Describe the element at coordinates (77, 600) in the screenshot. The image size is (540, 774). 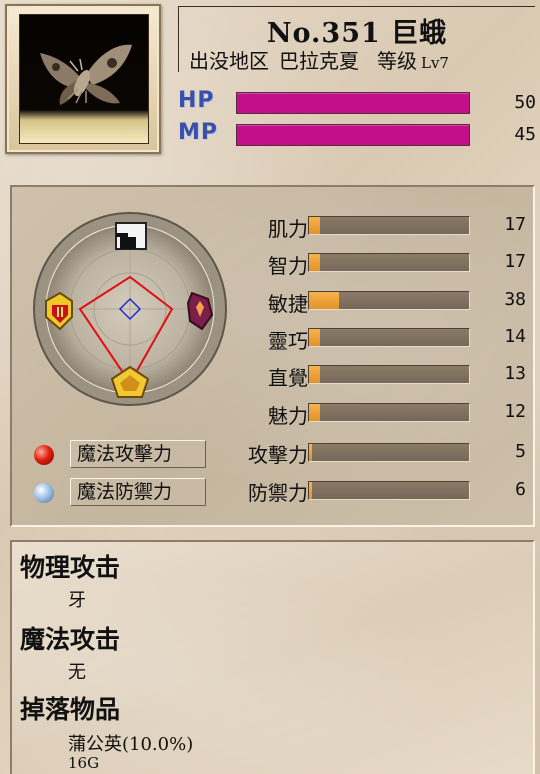
I see `physical-attack-value: 牙` at that location.